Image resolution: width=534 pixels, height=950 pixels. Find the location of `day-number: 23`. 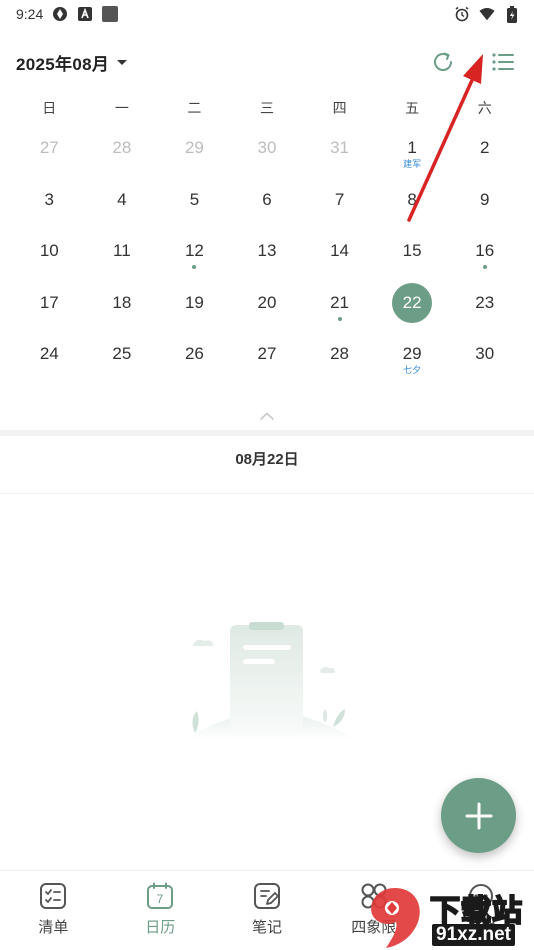

day-number: 23 is located at coordinates (485, 302).